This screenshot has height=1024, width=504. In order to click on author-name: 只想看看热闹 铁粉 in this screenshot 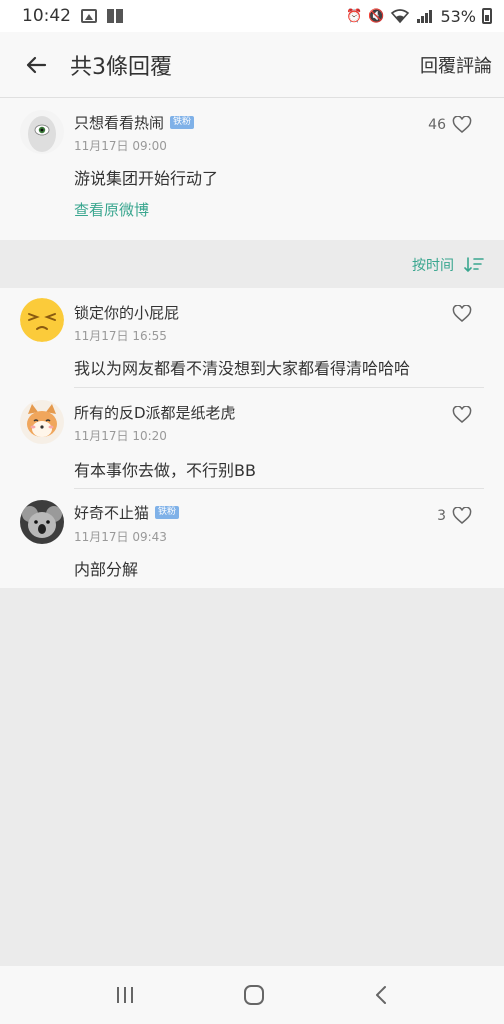, I will do `click(134, 122)`.